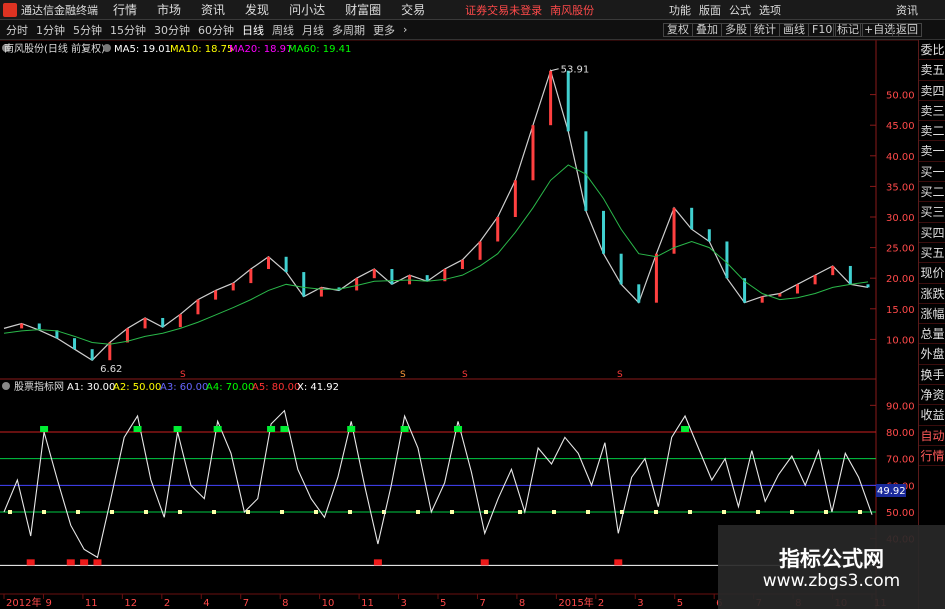  Describe the element at coordinates (765, 30) in the screenshot. I see `stats-button: 统计` at that location.